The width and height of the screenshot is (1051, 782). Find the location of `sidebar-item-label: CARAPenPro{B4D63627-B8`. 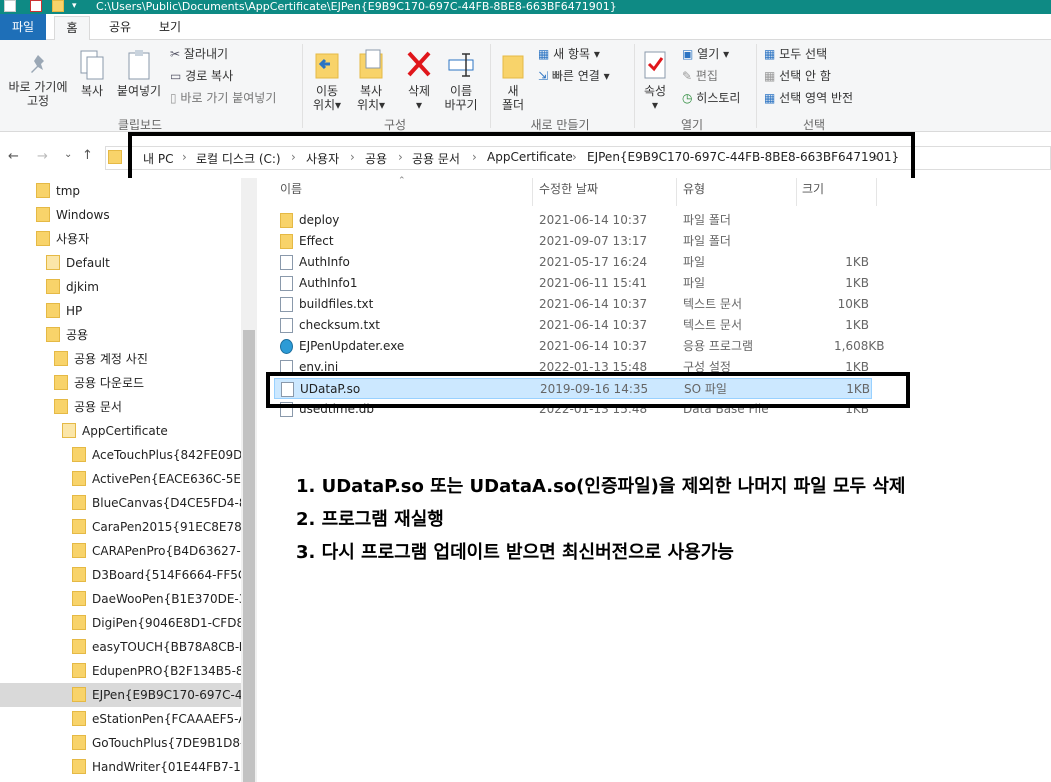

sidebar-item-label: CARAPenPro{B4D63627-B8 is located at coordinates (174, 551).